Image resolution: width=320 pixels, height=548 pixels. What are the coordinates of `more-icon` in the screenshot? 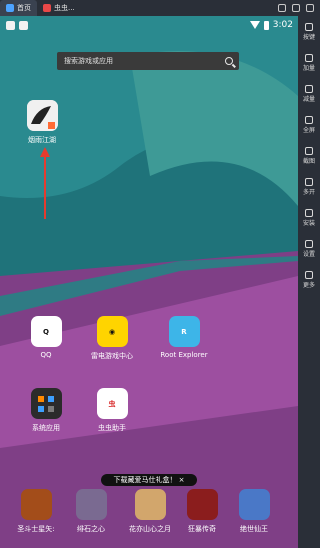 It's located at (309, 274).